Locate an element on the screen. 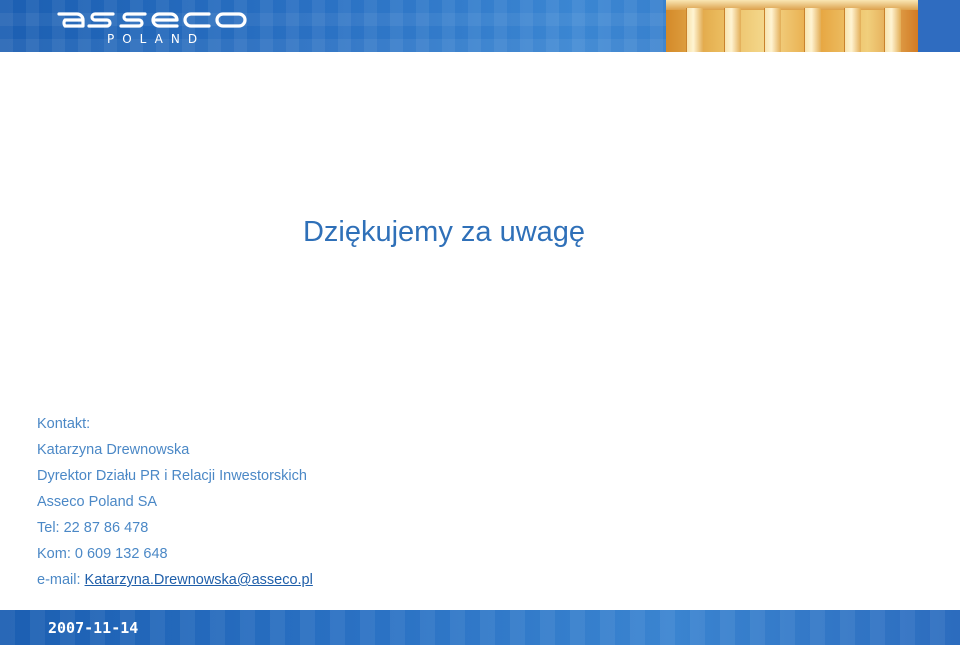  email-label: e-mail: is located at coordinates (61, 580).